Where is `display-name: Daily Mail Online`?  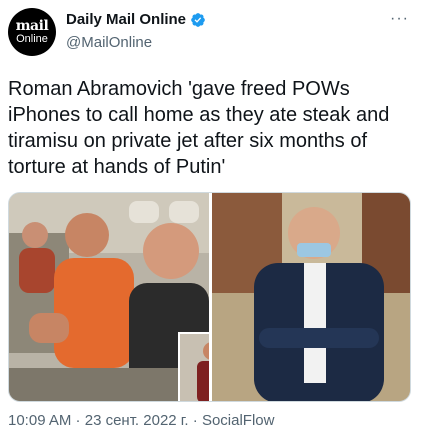
display-name: Daily Mail Online is located at coordinates (126, 19).